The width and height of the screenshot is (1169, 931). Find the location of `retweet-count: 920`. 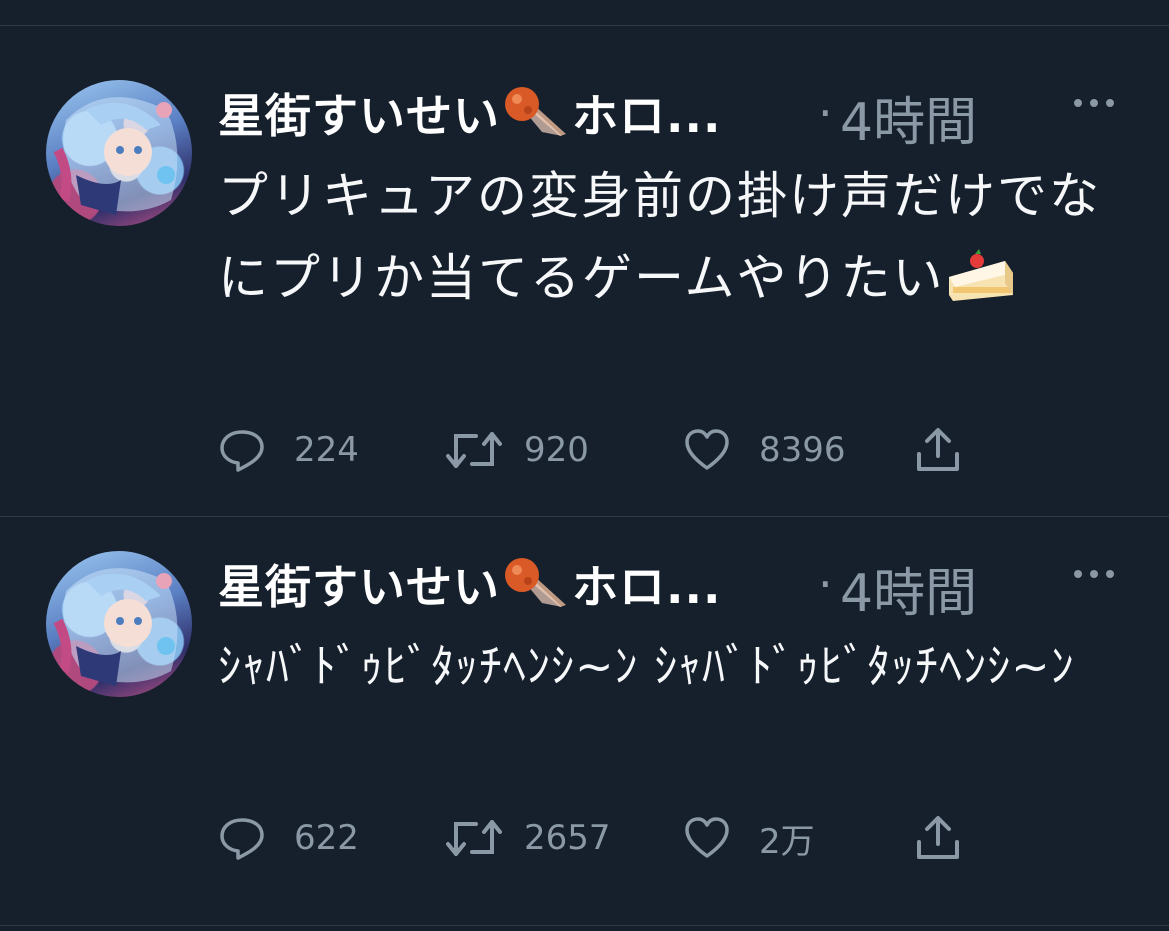

retweet-count: 920 is located at coordinates (556, 450).